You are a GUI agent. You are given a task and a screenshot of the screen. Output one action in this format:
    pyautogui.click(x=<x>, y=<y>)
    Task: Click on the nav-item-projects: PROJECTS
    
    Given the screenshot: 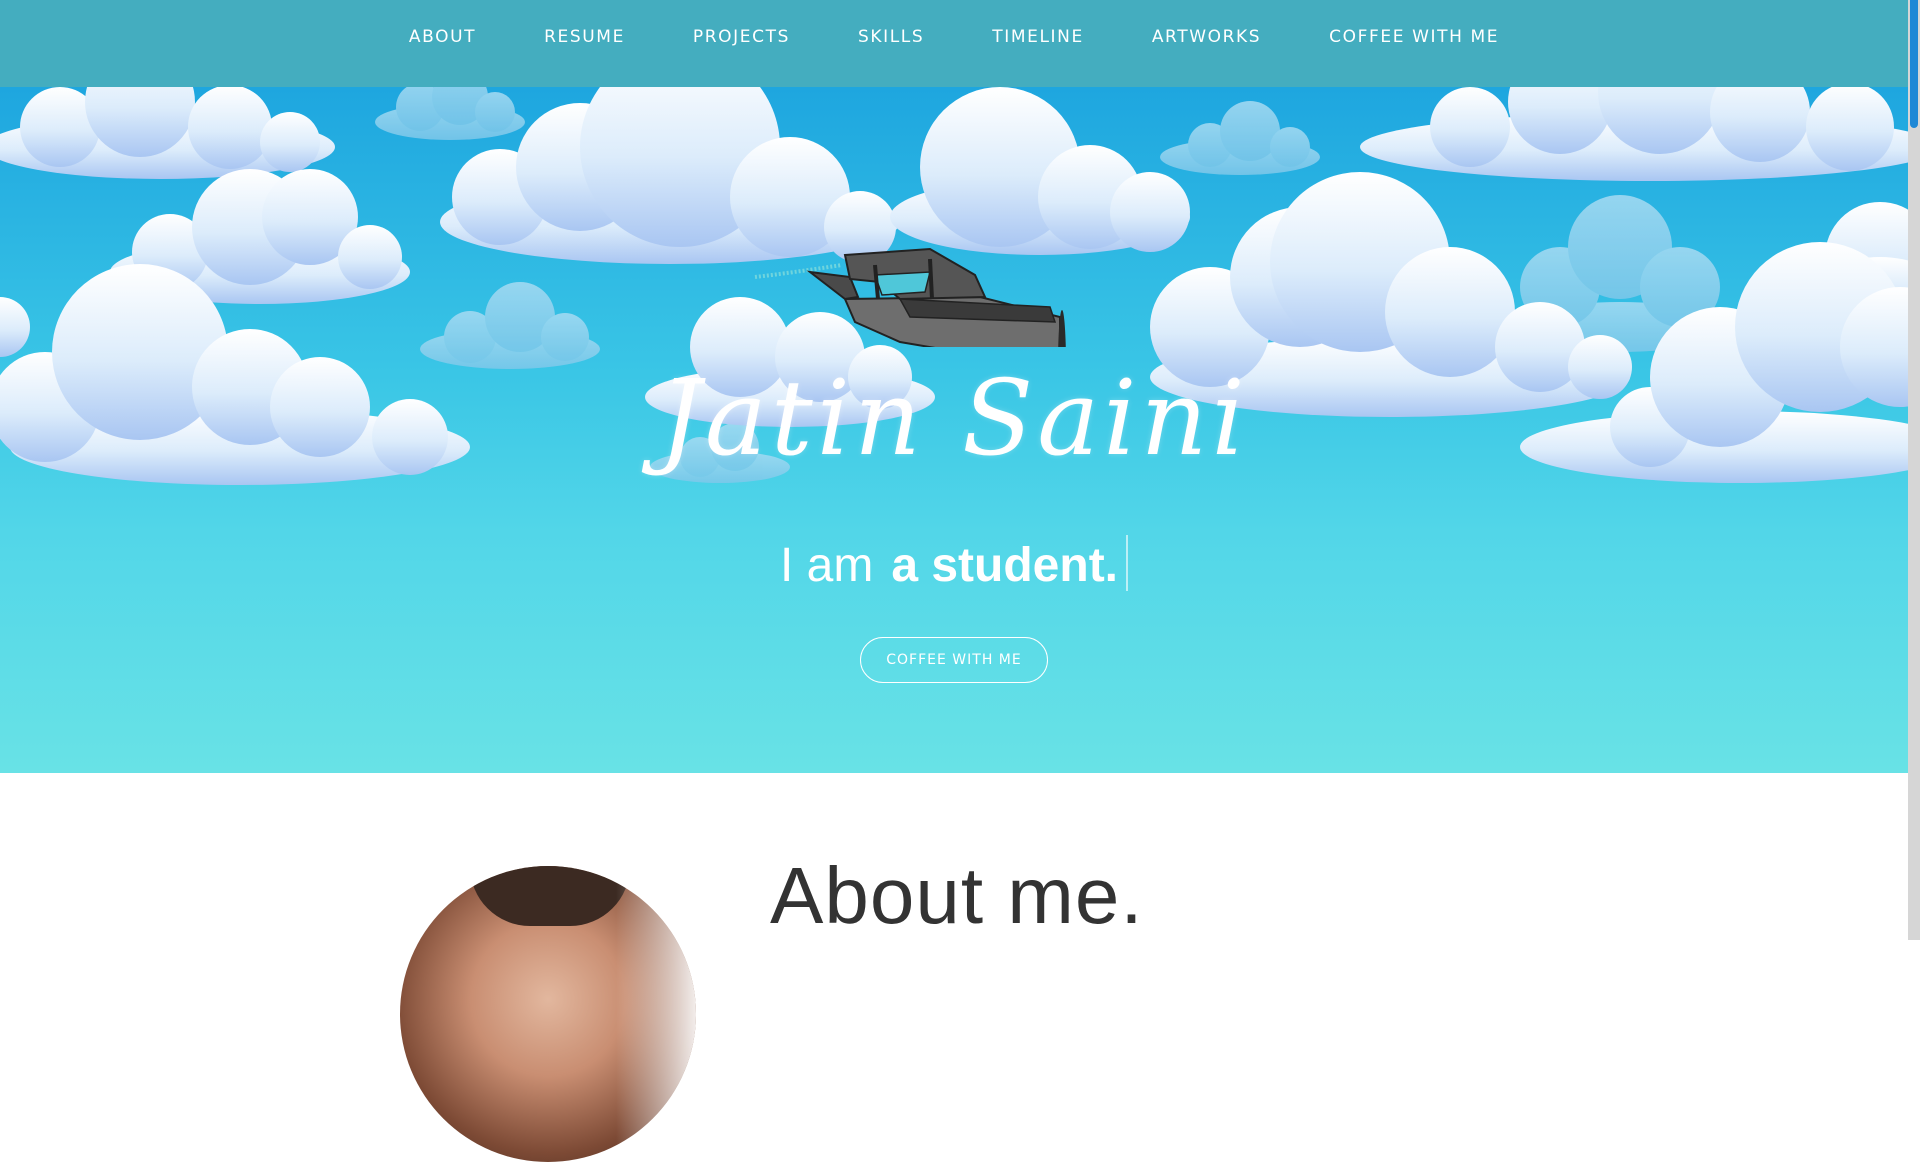 What is the action you would take?
    pyautogui.click(x=741, y=37)
    